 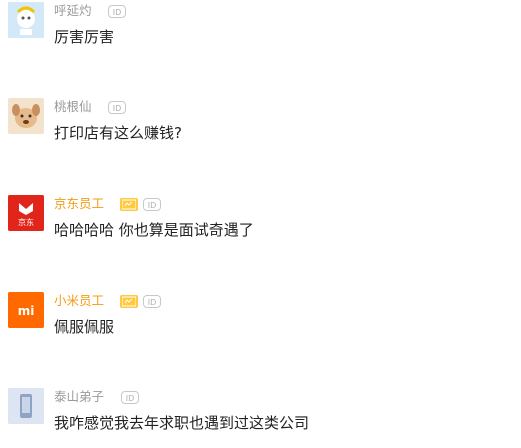 I want to click on mi-logo-icon: mi, so click(x=26, y=310).